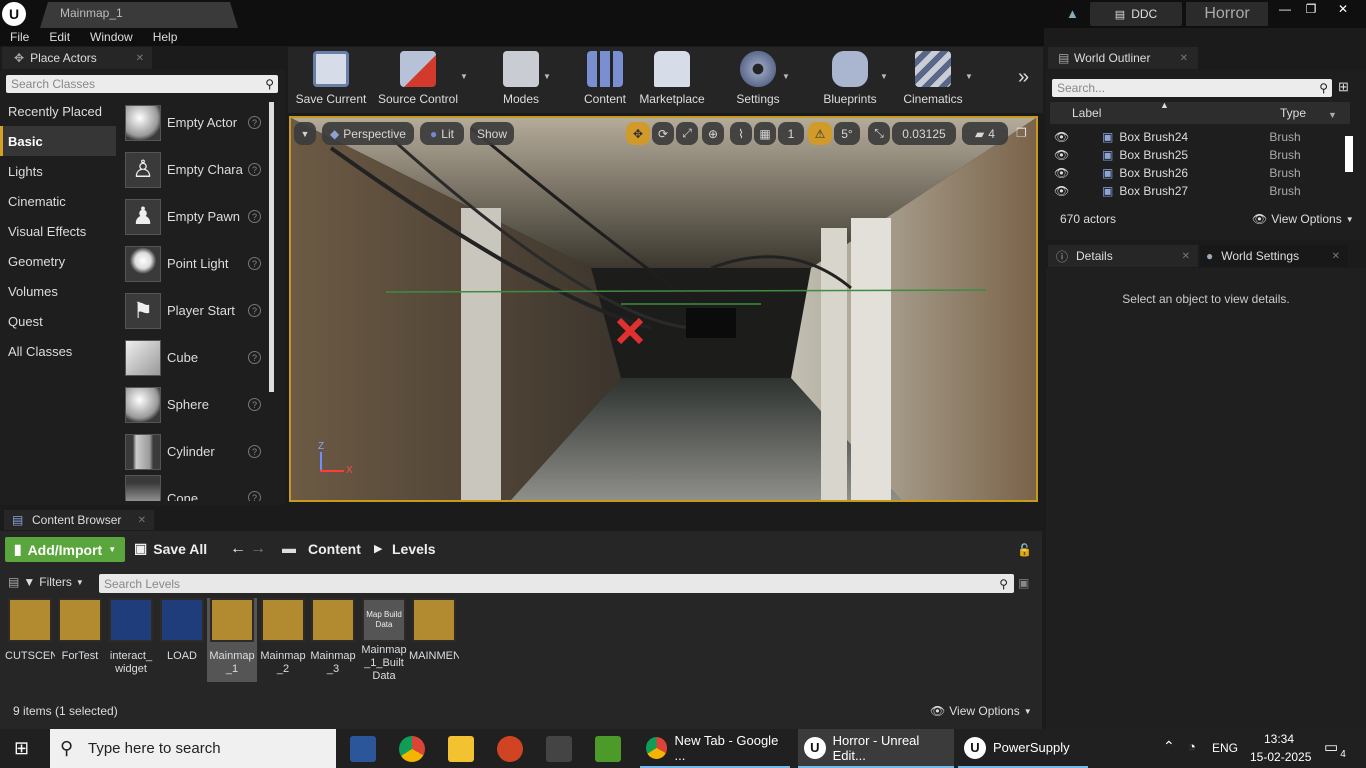  Describe the element at coordinates (1023, 748) in the screenshot. I see `taskbar-app-powersupply: U PowerSupply` at that location.